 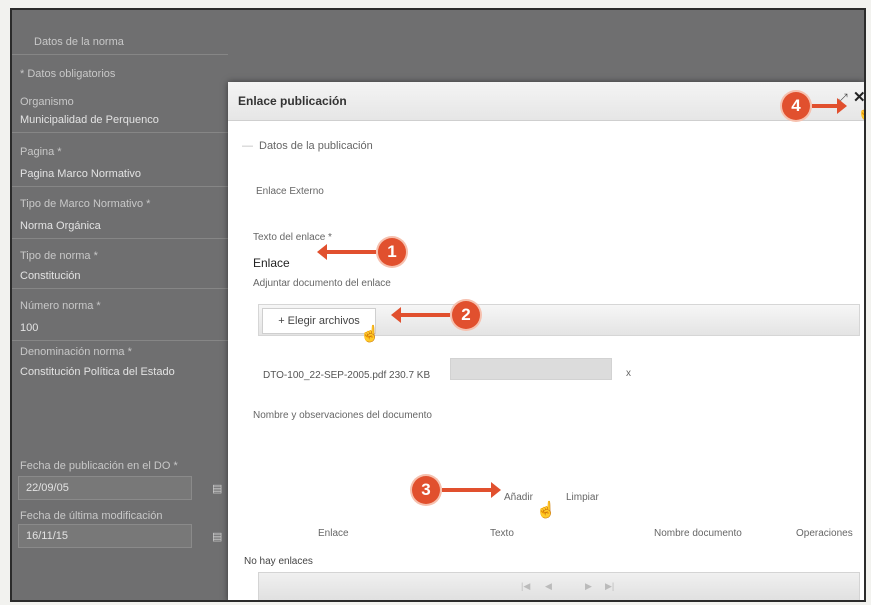 I want to click on empty-table-message: No hay enlaces, so click(x=278, y=561).